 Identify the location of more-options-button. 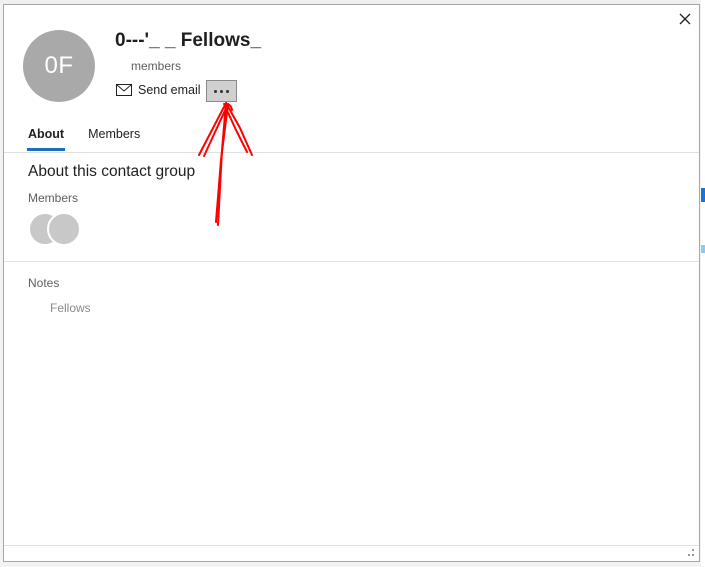
(221, 91).